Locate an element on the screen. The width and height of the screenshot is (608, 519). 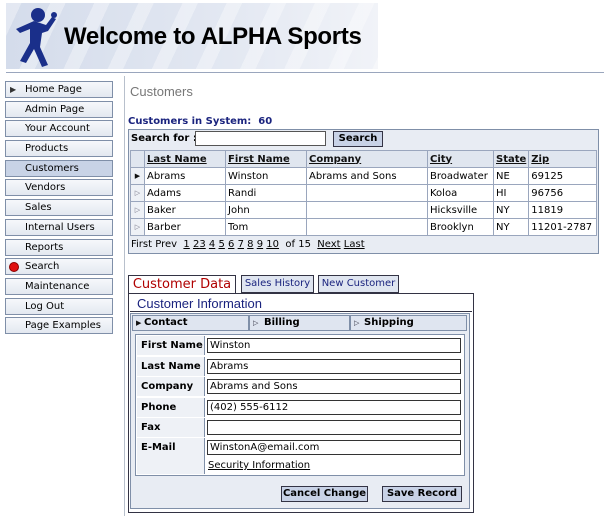
sidebar-item-label: Search is located at coordinates (42, 267).